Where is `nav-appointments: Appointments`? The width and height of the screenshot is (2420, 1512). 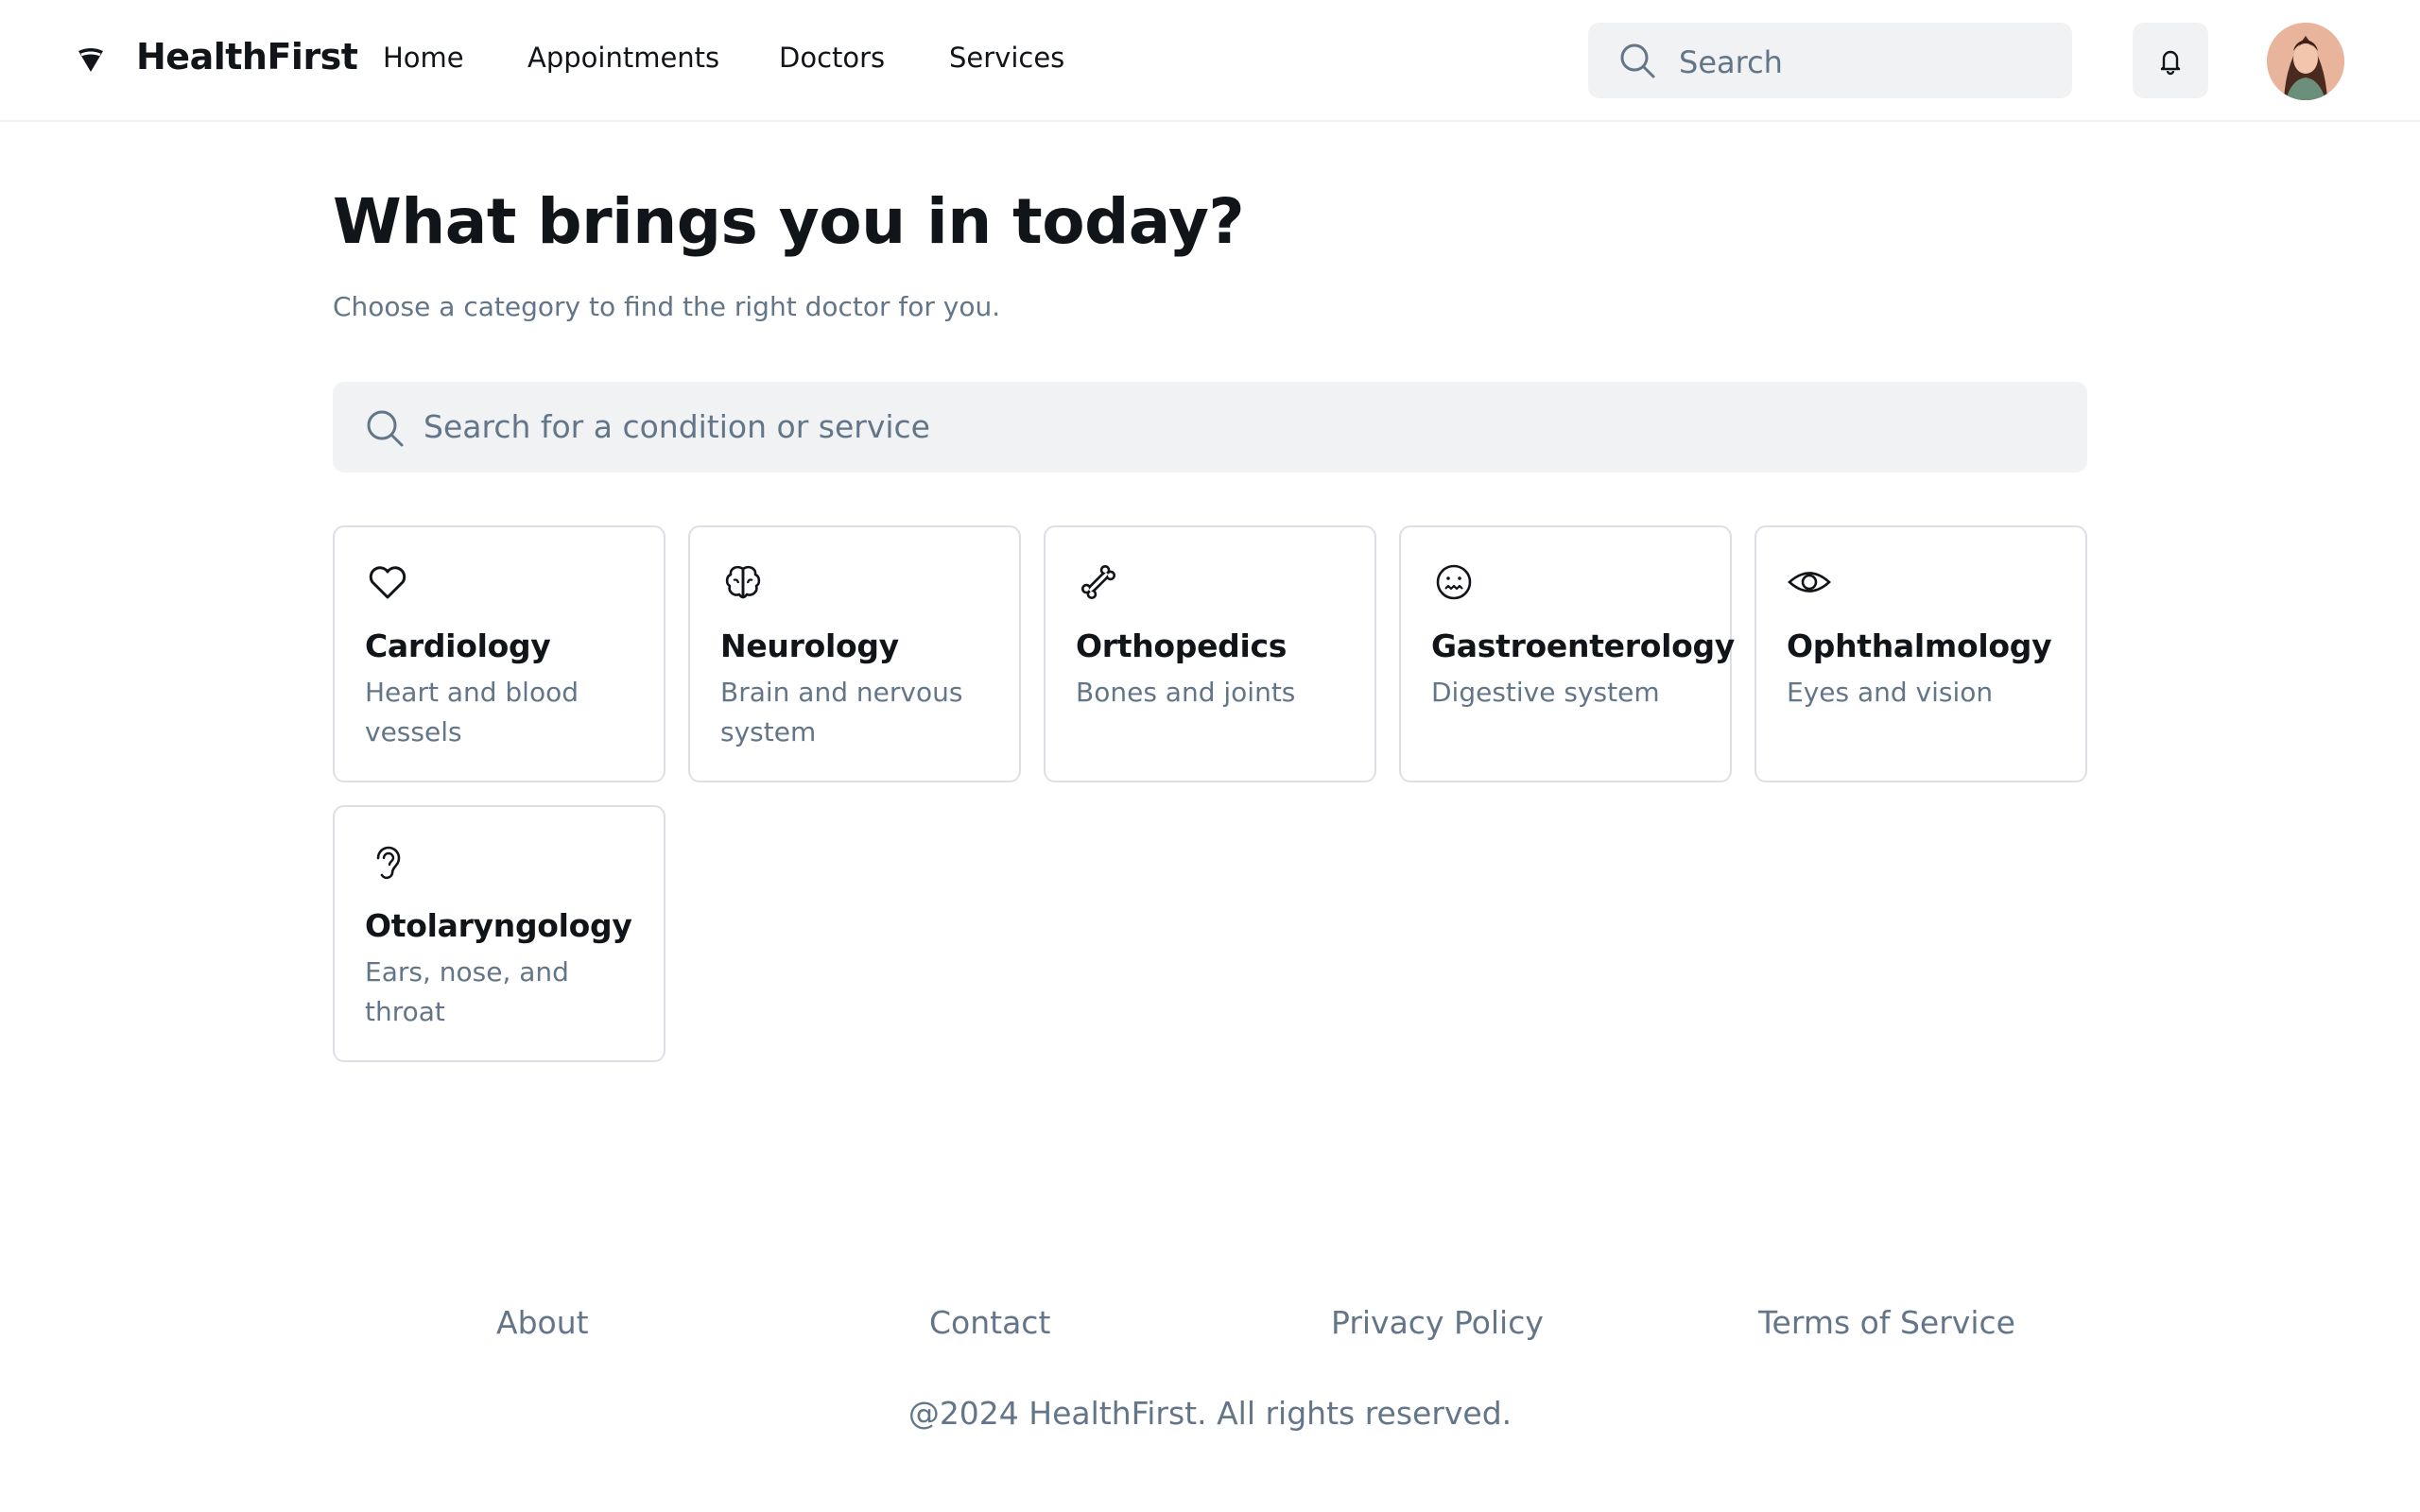
nav-appointments: Appointments is located at coordinates (623, 58).